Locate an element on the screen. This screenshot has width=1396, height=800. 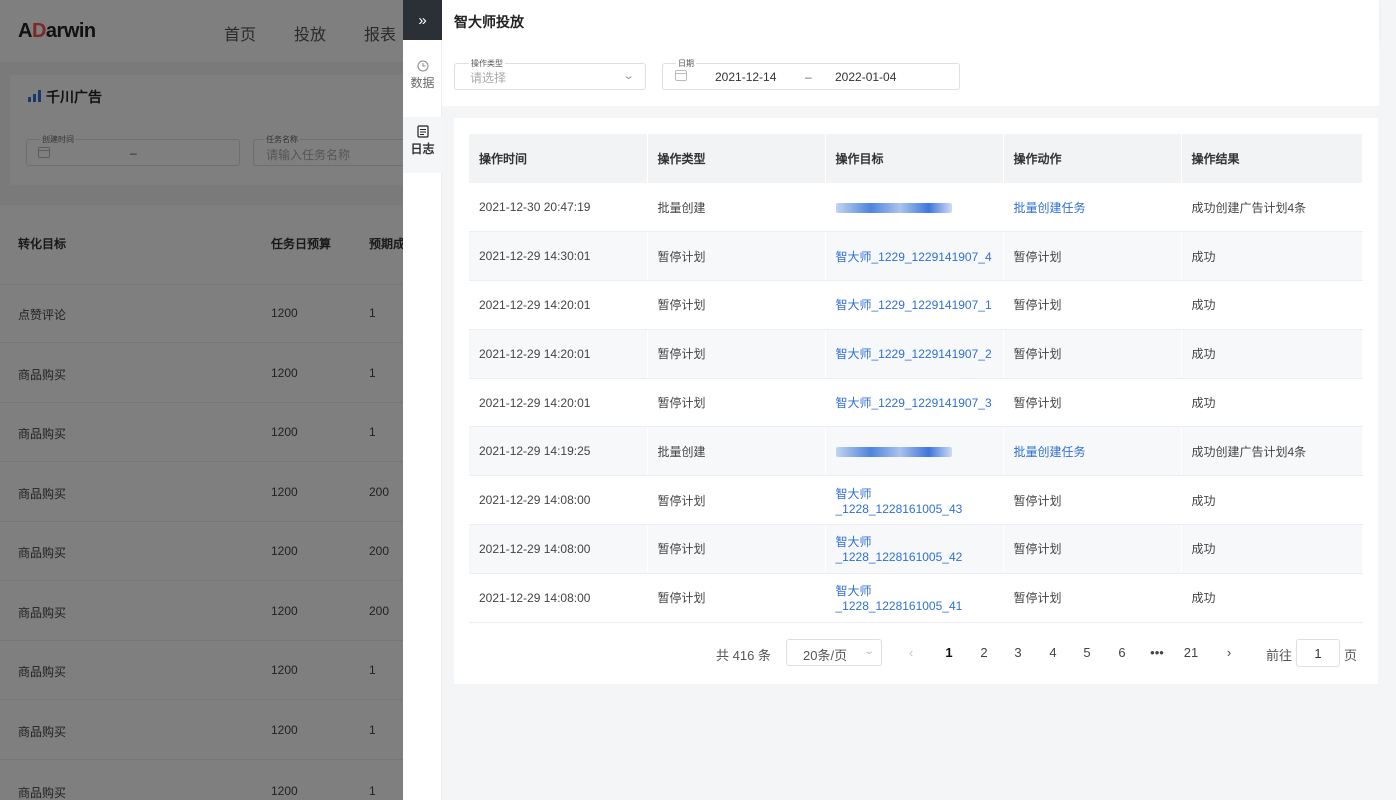
drawer-title: 智大师投放 is located at coordinates (489, 22).